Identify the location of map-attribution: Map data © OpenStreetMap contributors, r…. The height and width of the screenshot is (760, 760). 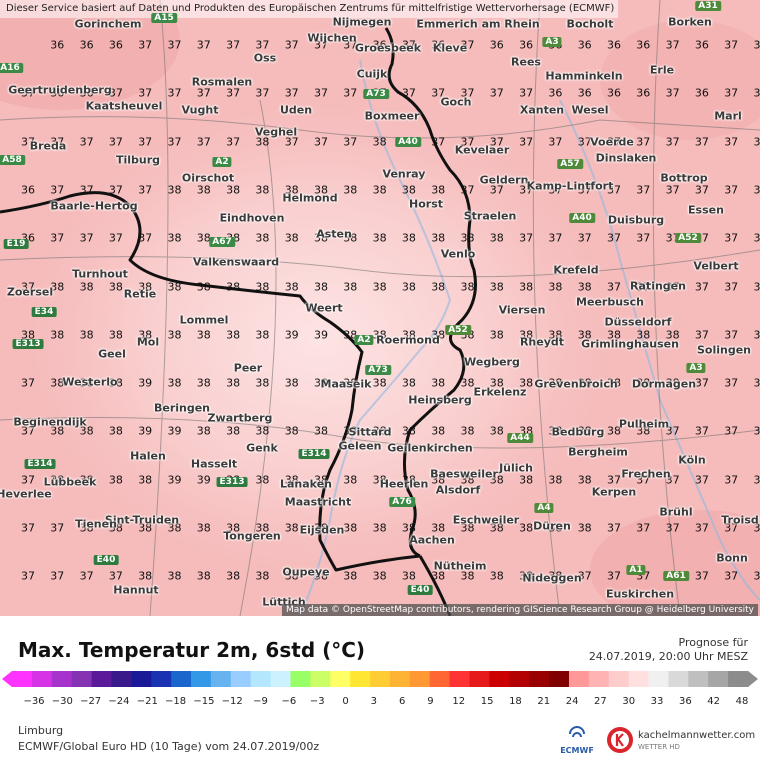
(520, 610).